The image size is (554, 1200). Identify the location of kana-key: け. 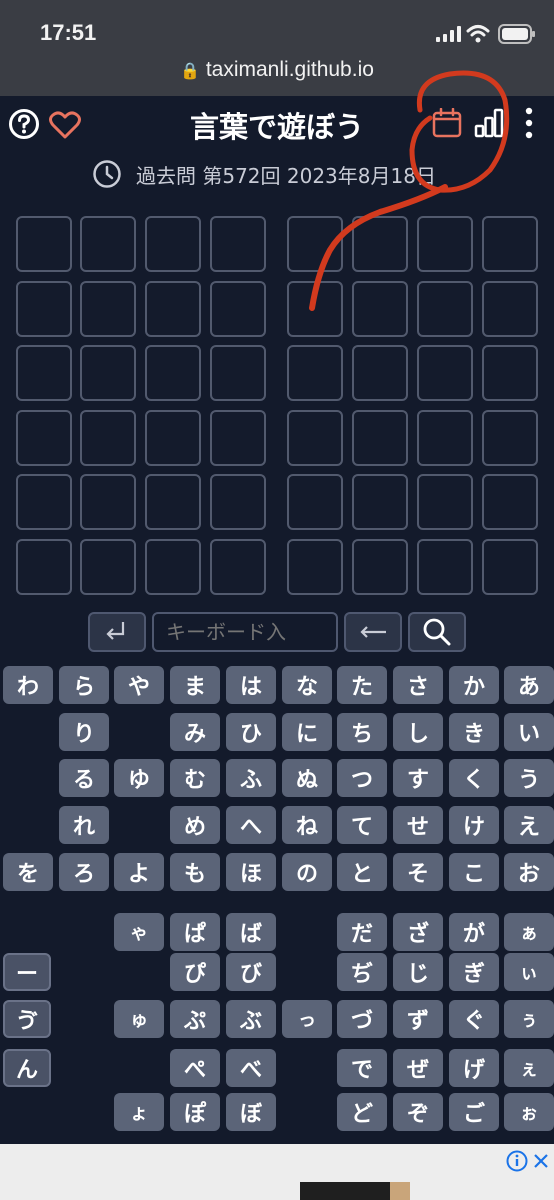
(474, 825).